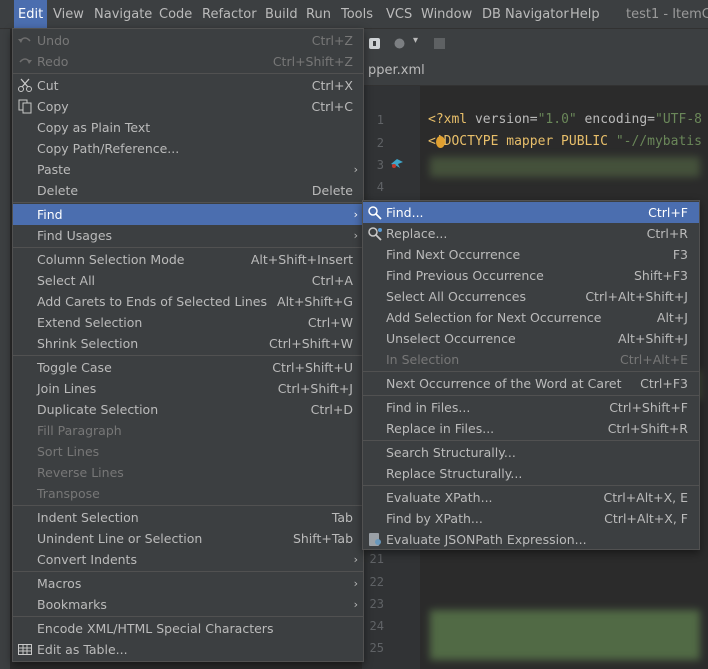  What do you see at coordinates (565, 167) in the screenshot?
I see `redacted-code` at bounding box center [565, 167].